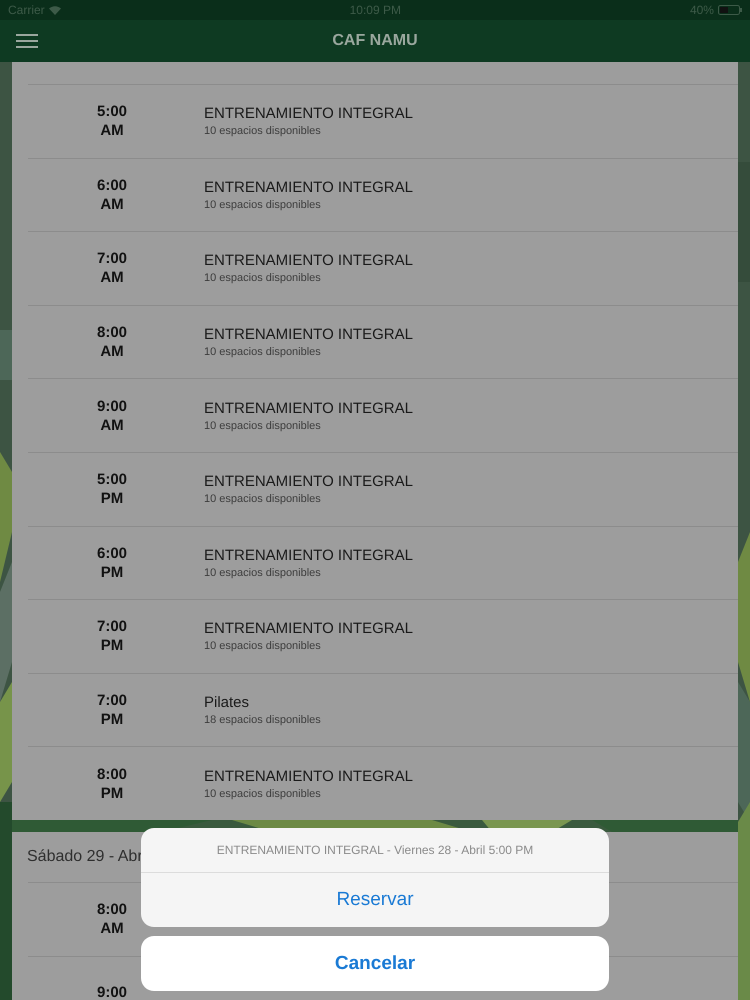  What do you see at coordinates (227, 703) in the screenshot?
I see `class-name: Pilates` at bounding box center [227, 703].